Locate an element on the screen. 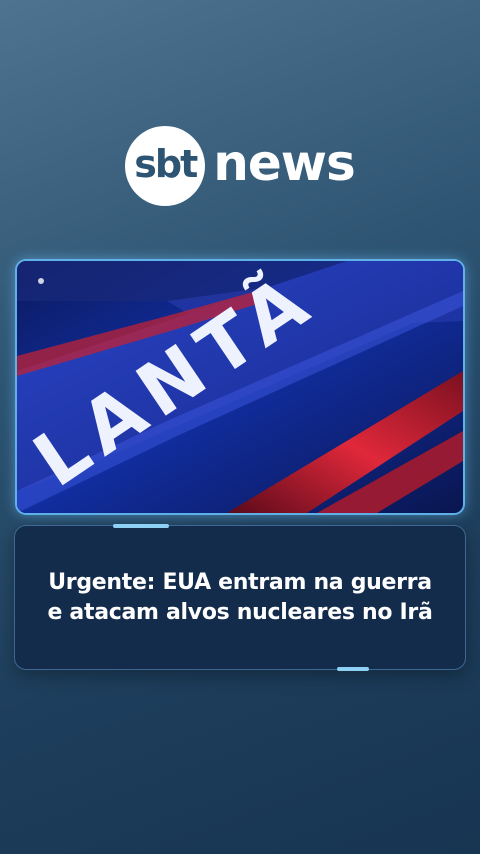  sbt-news-logo: sbt news is located at coordinates (240, 166).